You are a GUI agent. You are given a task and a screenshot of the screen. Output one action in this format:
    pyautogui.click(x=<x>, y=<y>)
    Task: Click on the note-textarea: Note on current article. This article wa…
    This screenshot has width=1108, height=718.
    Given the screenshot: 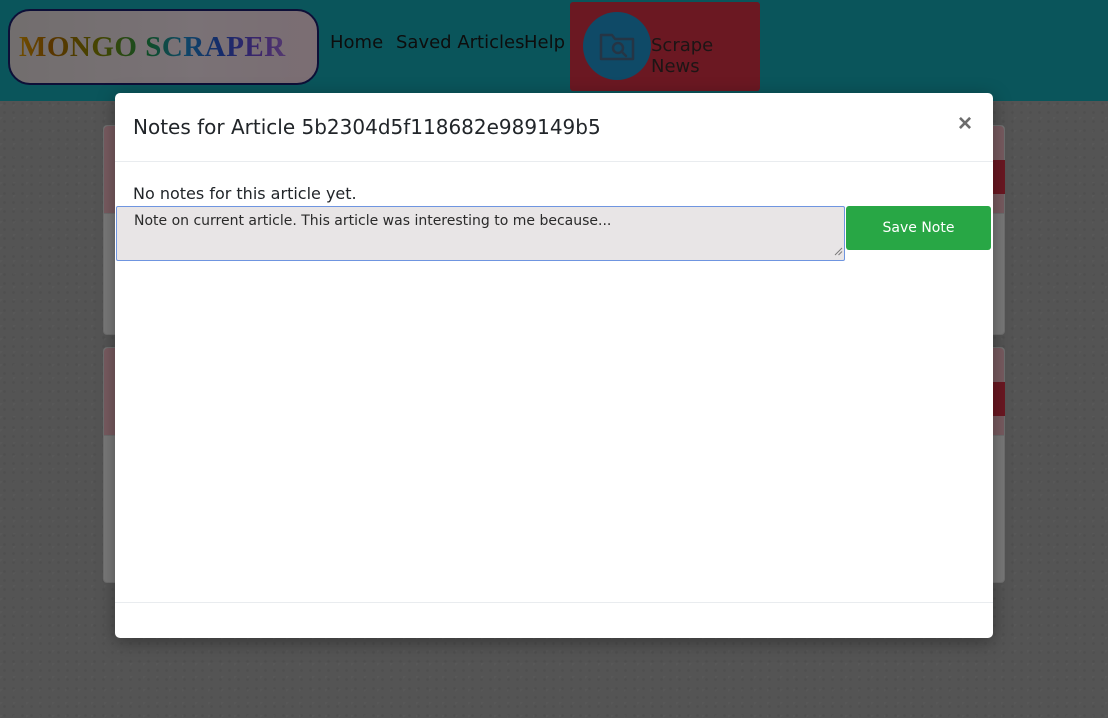 What is the action you would take?
    pyautogui.click(x=480, y=233)
    